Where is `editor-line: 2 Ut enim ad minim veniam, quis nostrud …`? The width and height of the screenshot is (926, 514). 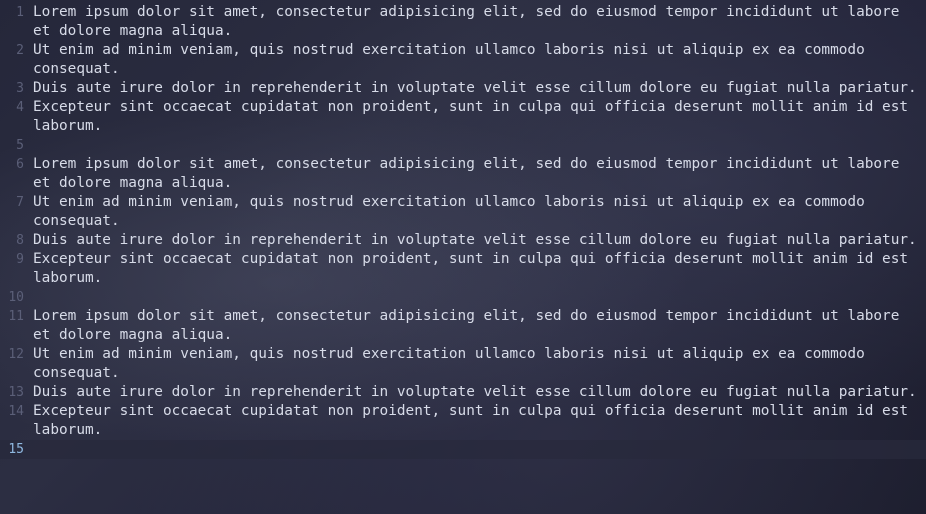 editor-line: 2 Ut enim ad minim veniam, quis nostrud … is located at coordinates (463, 60).